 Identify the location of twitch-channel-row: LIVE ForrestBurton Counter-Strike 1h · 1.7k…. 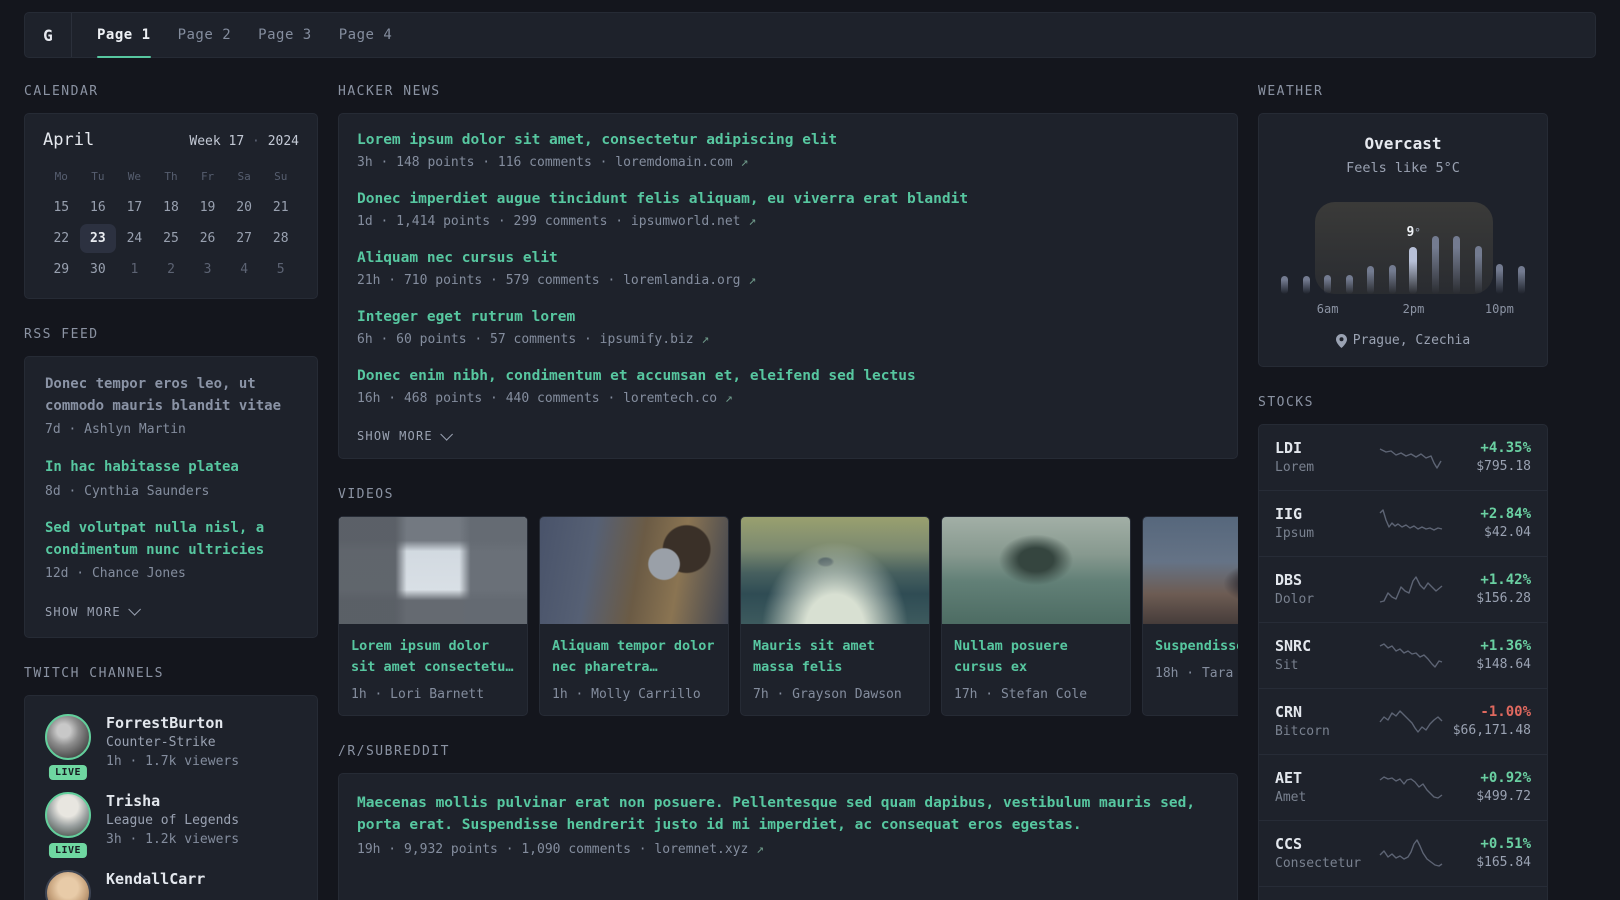
(171, 746).